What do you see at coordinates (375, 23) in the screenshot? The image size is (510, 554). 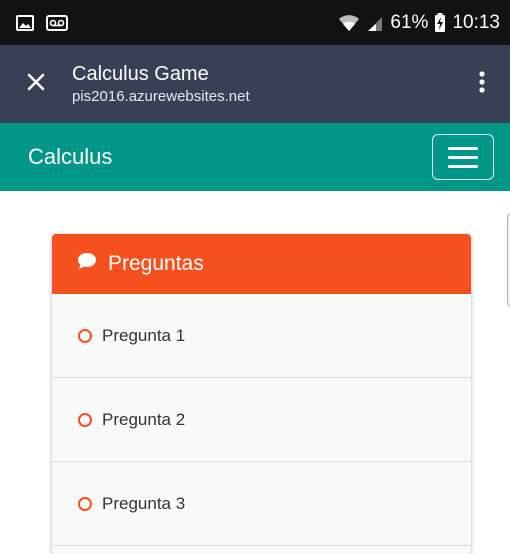 I see `signal-icon` at bounding box center [375, 23].